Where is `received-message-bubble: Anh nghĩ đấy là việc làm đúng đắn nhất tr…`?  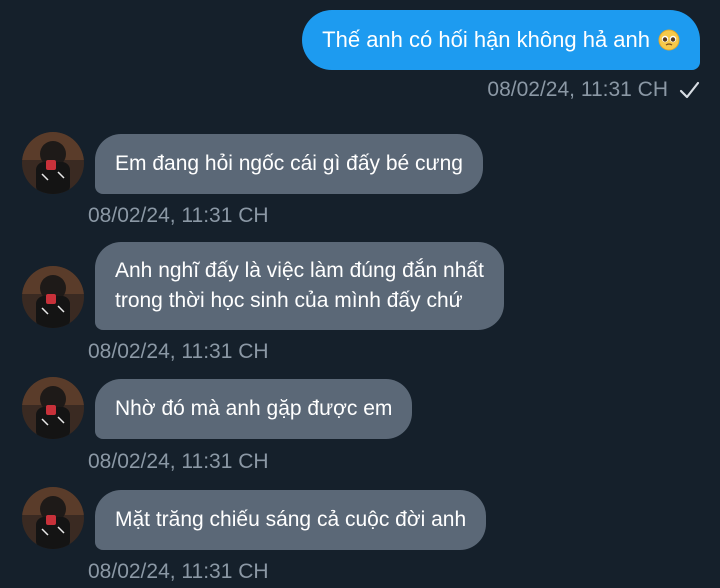
received-message-bubble: Anh nghĩ đấy là việc làm đúng đắn nhất tr… is located at coordinates (299, 286).